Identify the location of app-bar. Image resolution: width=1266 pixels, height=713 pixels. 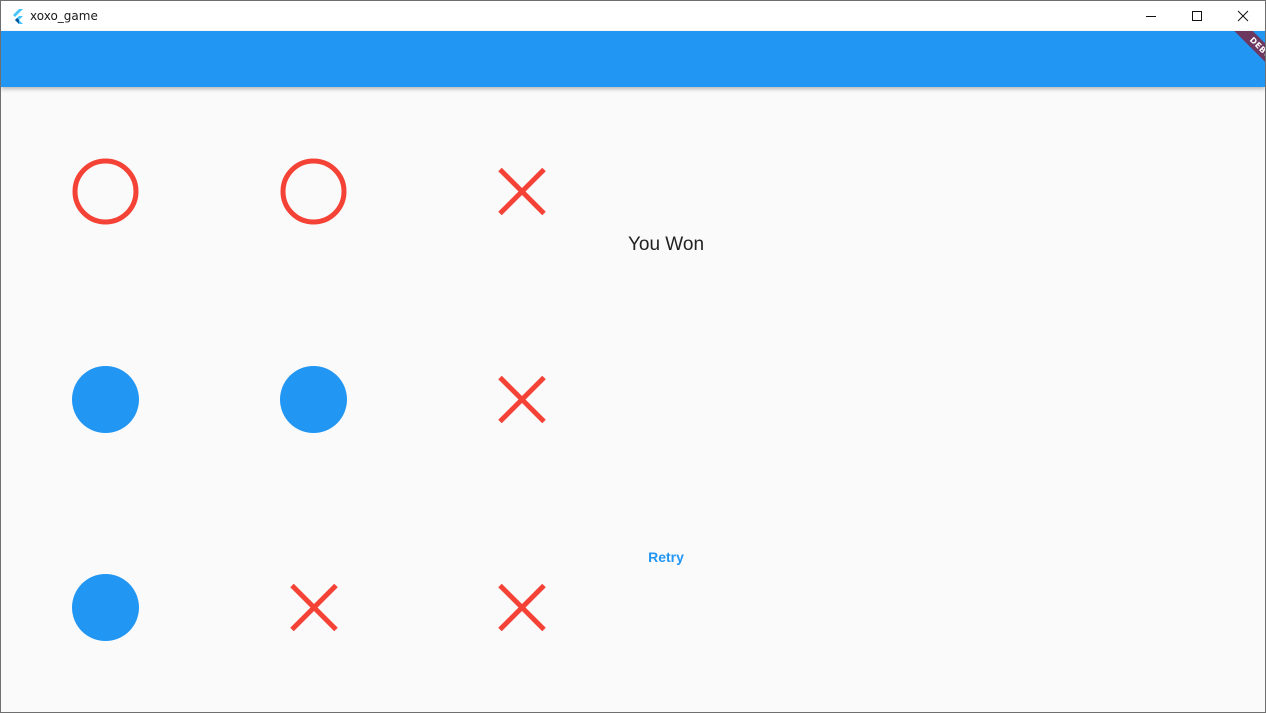
(633, 59).